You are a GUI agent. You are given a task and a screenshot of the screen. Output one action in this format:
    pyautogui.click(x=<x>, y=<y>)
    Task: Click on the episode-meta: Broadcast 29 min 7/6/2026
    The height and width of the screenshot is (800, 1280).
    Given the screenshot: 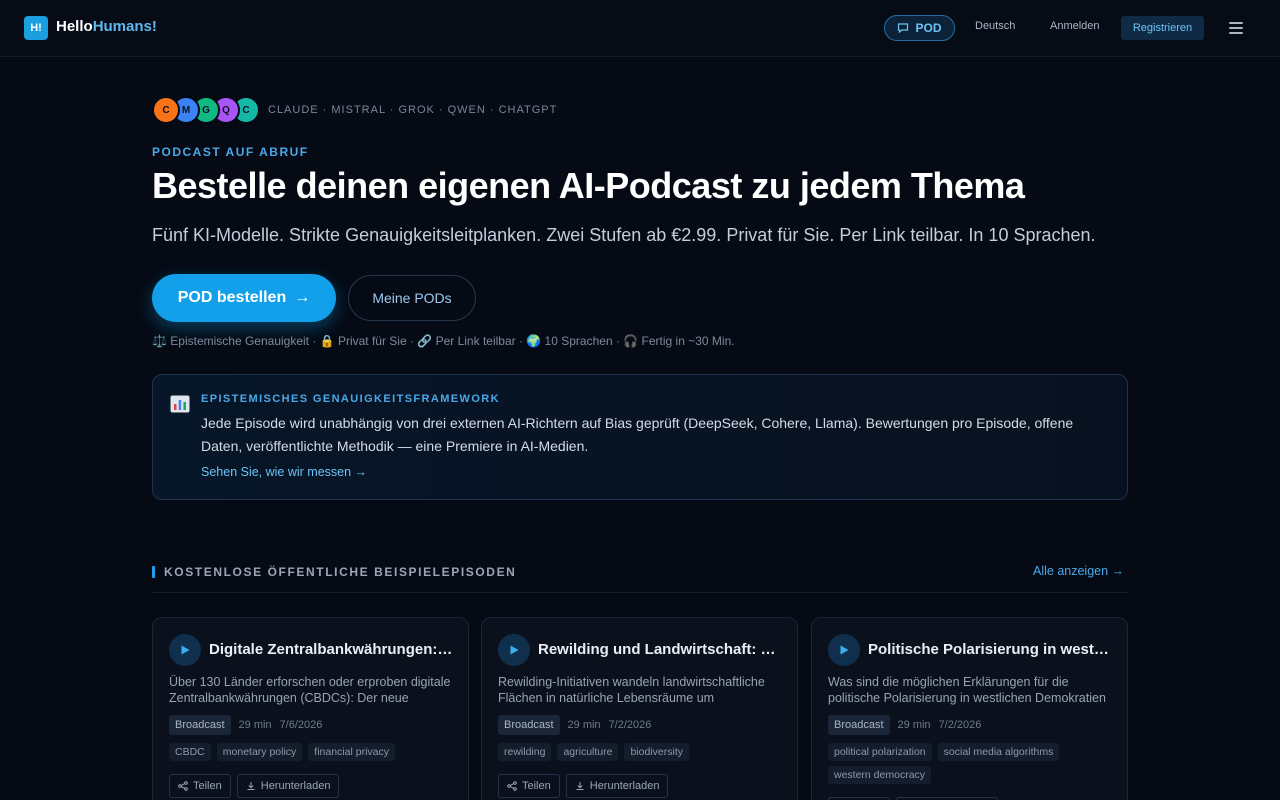 What is the action you would take?
    pyautogui.click(x=245, y=725)
    